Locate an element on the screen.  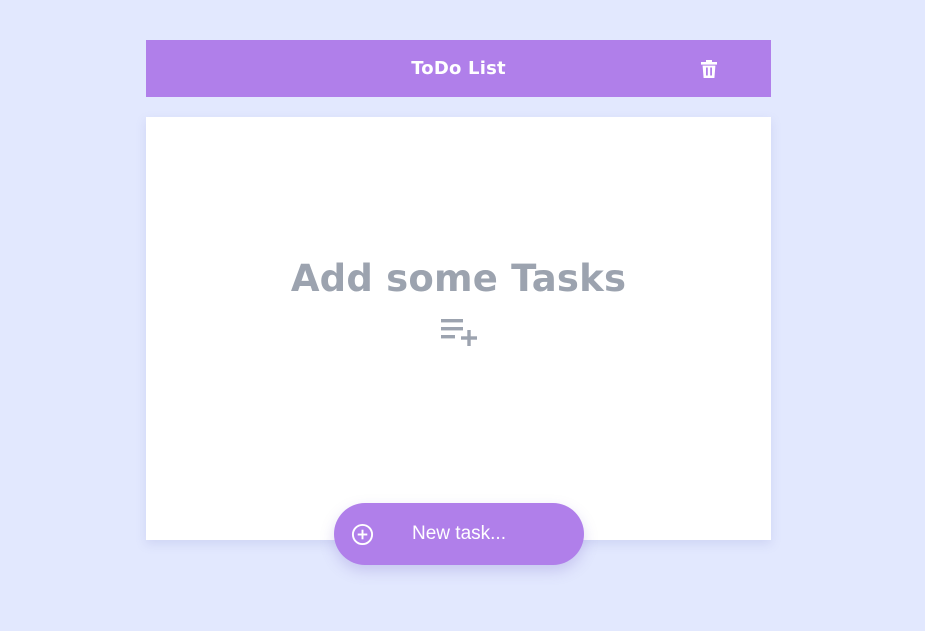
header-bar: ToDo List is located at coordinates (458, 68).